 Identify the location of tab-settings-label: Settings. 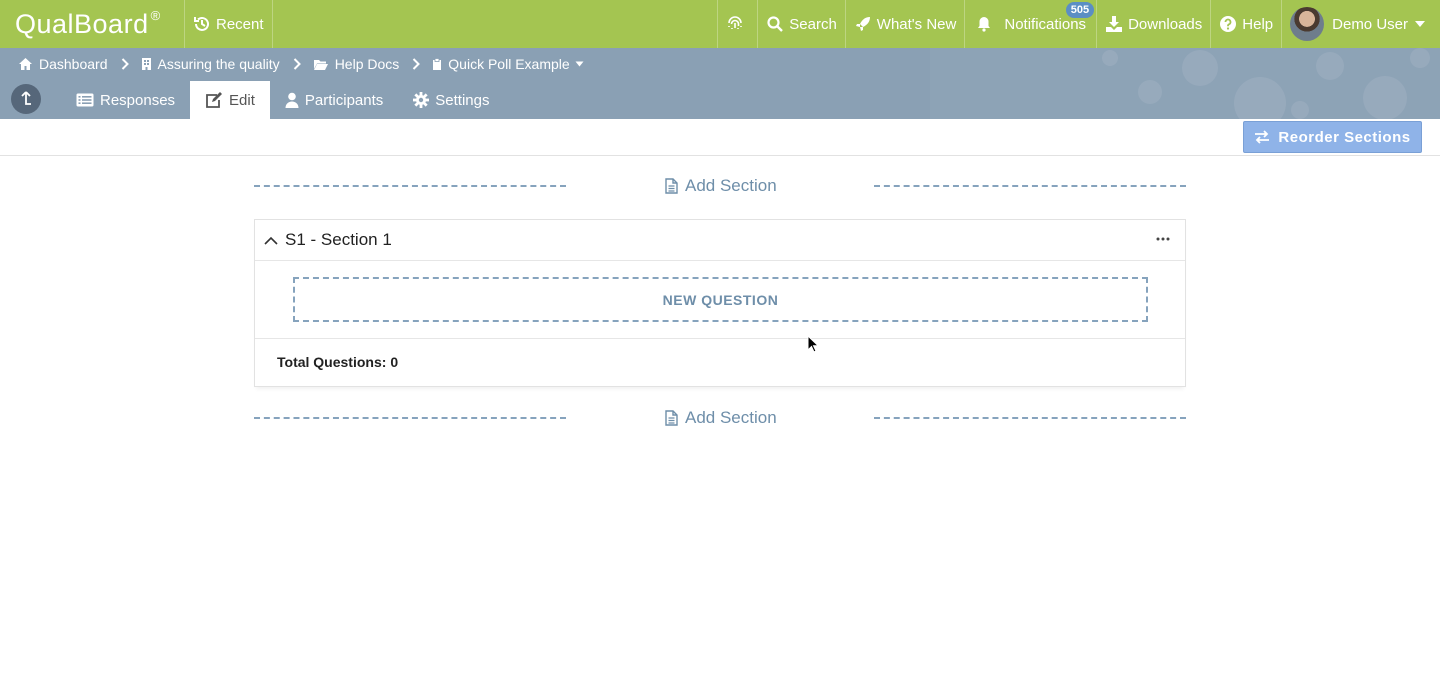
(462, 100).